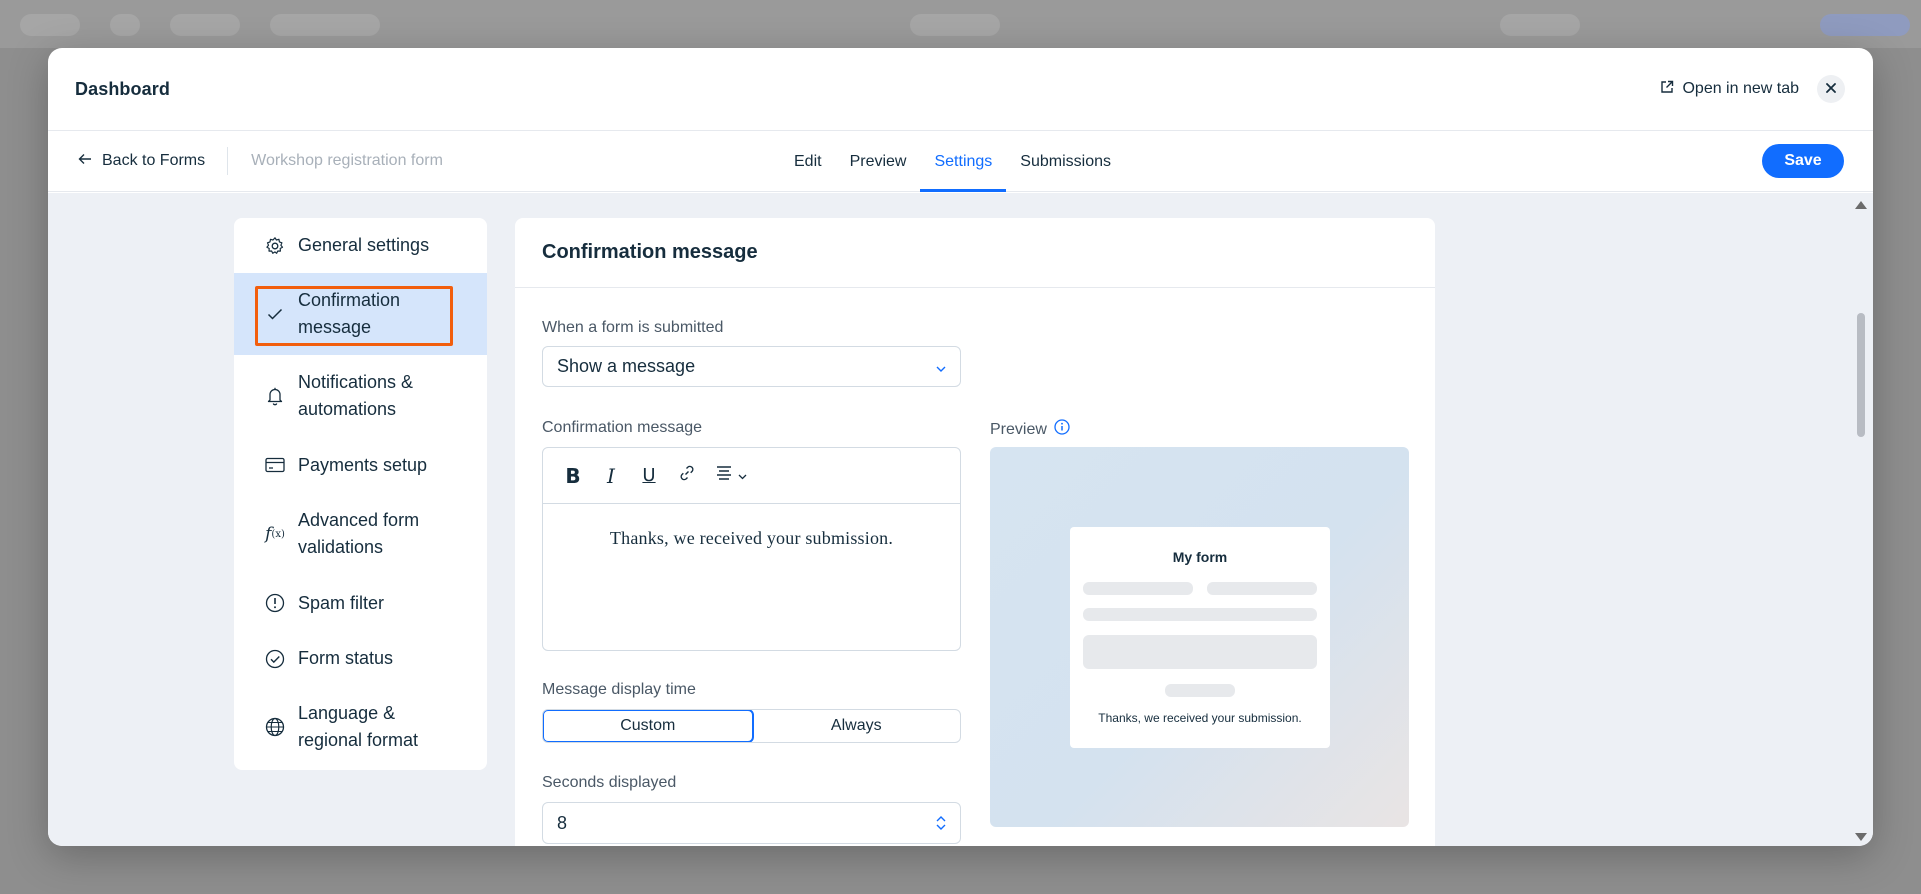 This screenshot has width=1921, height=894. What do you see at coordinates (356, 395) in the screenshot?
I see `sidebar-item-label: Notifications & automations` at bounding box center [356, 395].